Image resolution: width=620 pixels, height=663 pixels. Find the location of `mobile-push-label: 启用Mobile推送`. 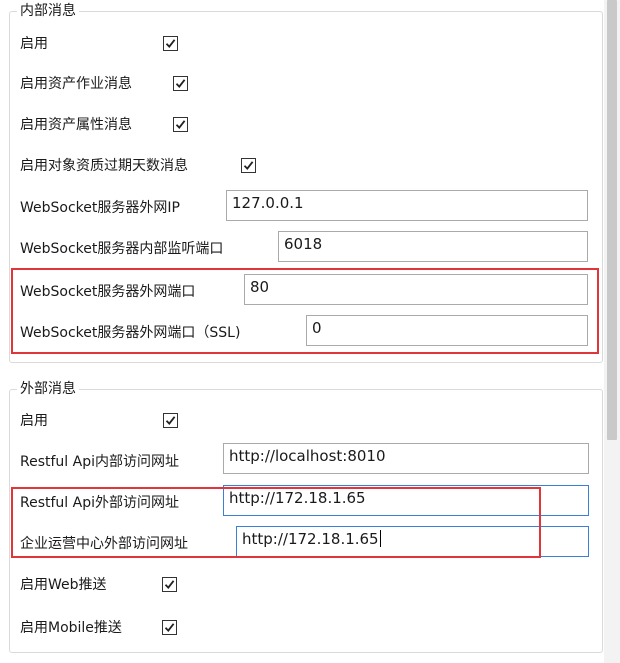

mobile-push-label: 启用Mobile推送 is located at coordinates (71, 628).